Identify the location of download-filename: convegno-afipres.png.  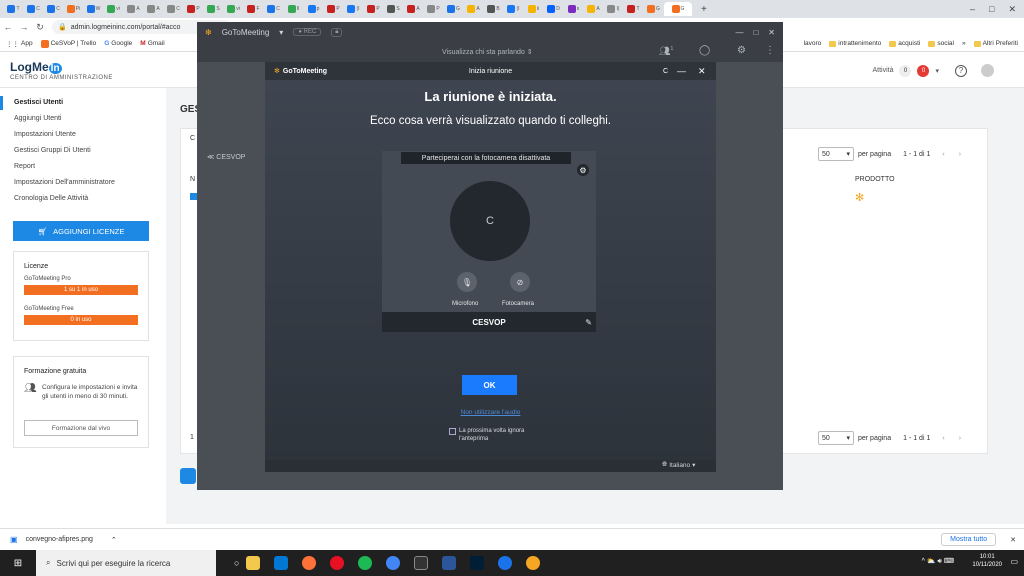
(59, 539).